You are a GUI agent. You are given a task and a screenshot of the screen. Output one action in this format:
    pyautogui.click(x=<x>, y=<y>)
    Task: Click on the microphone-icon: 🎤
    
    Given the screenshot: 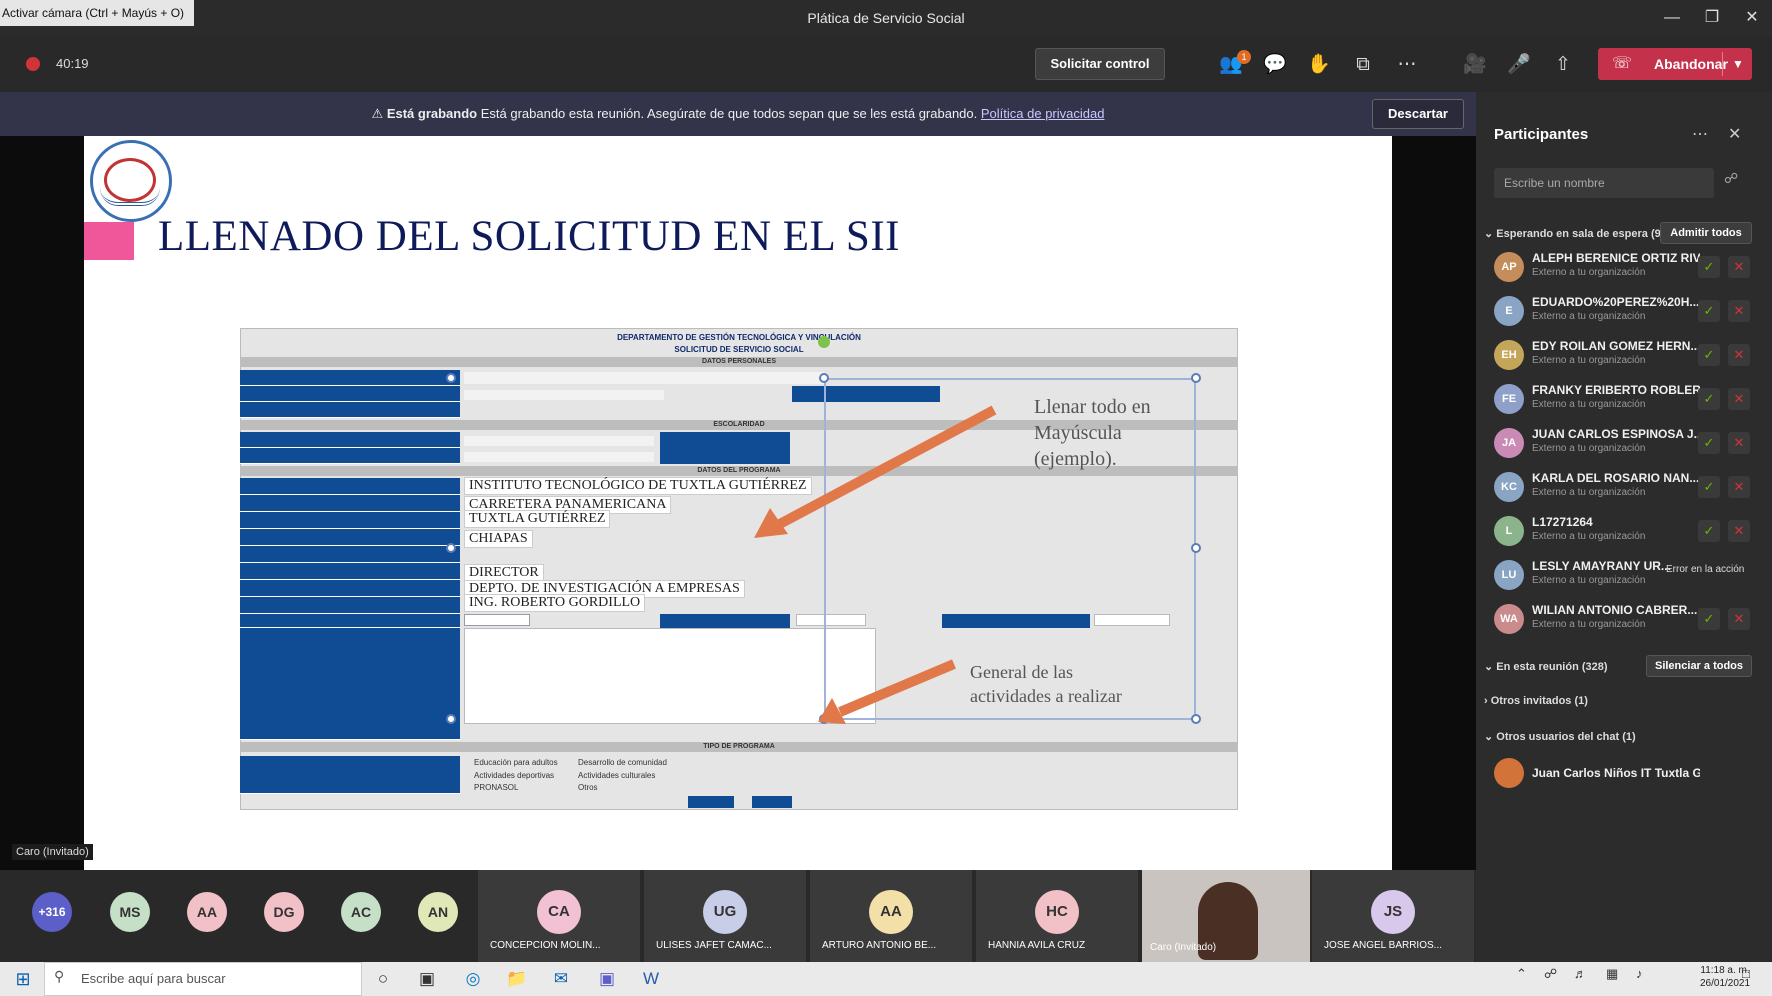 What is the action you would take?
    pyautogui.click(x=1519, y=65)
    